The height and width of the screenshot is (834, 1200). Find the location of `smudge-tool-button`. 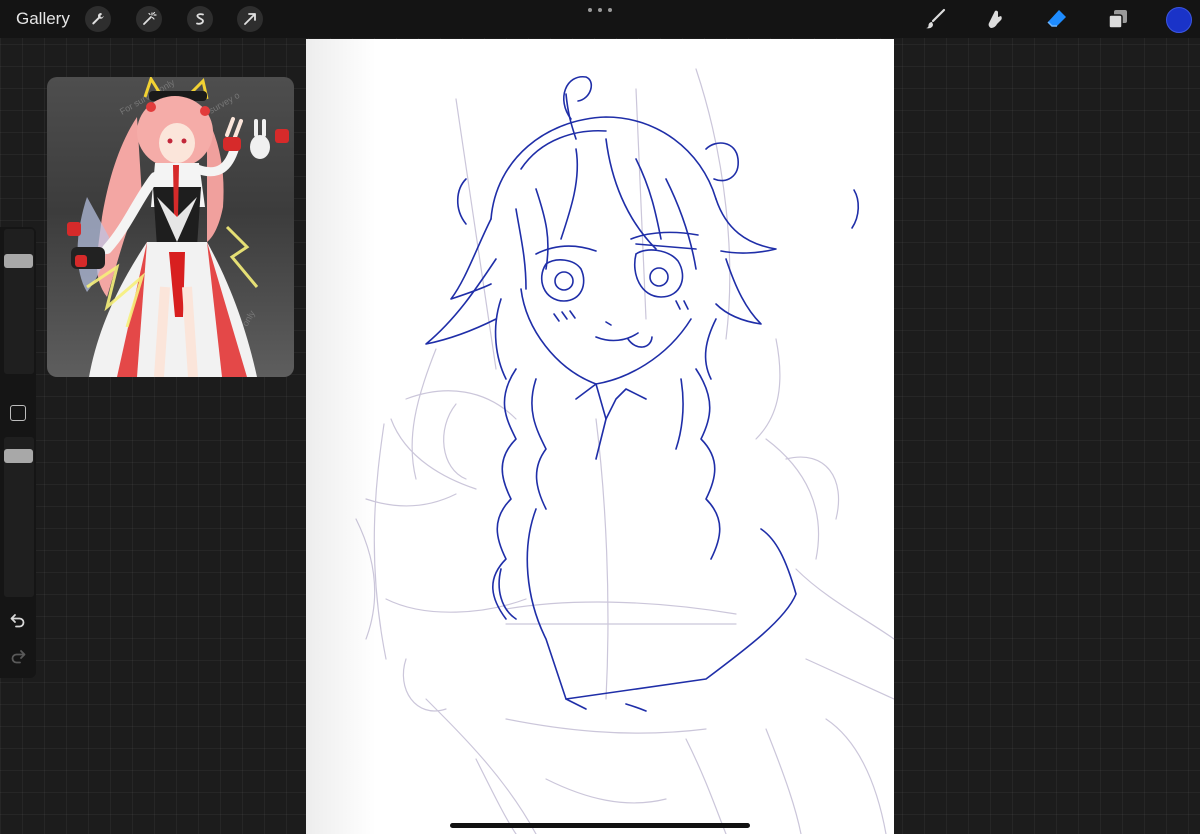

smudge-tool-button is located at coordinates (994, 19).